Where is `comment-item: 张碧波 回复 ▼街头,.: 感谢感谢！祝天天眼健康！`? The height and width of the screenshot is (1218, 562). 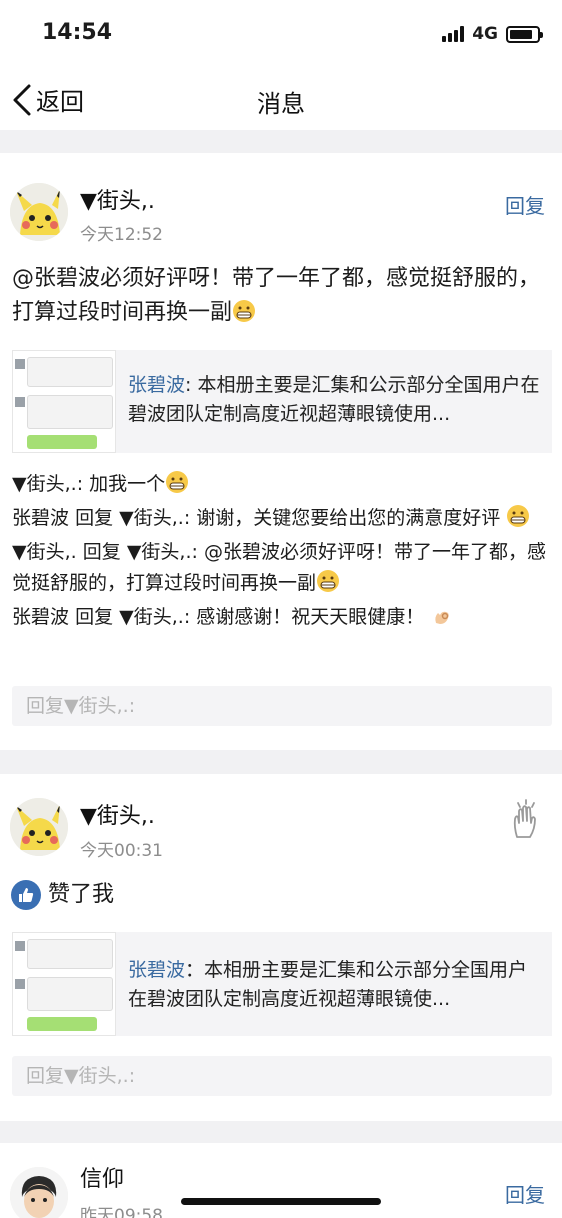 comment-item: 张碧波 回复 ▼街头,.: 感谢感谢！祝天天眼健康！ is located at coordinates (282, 617).